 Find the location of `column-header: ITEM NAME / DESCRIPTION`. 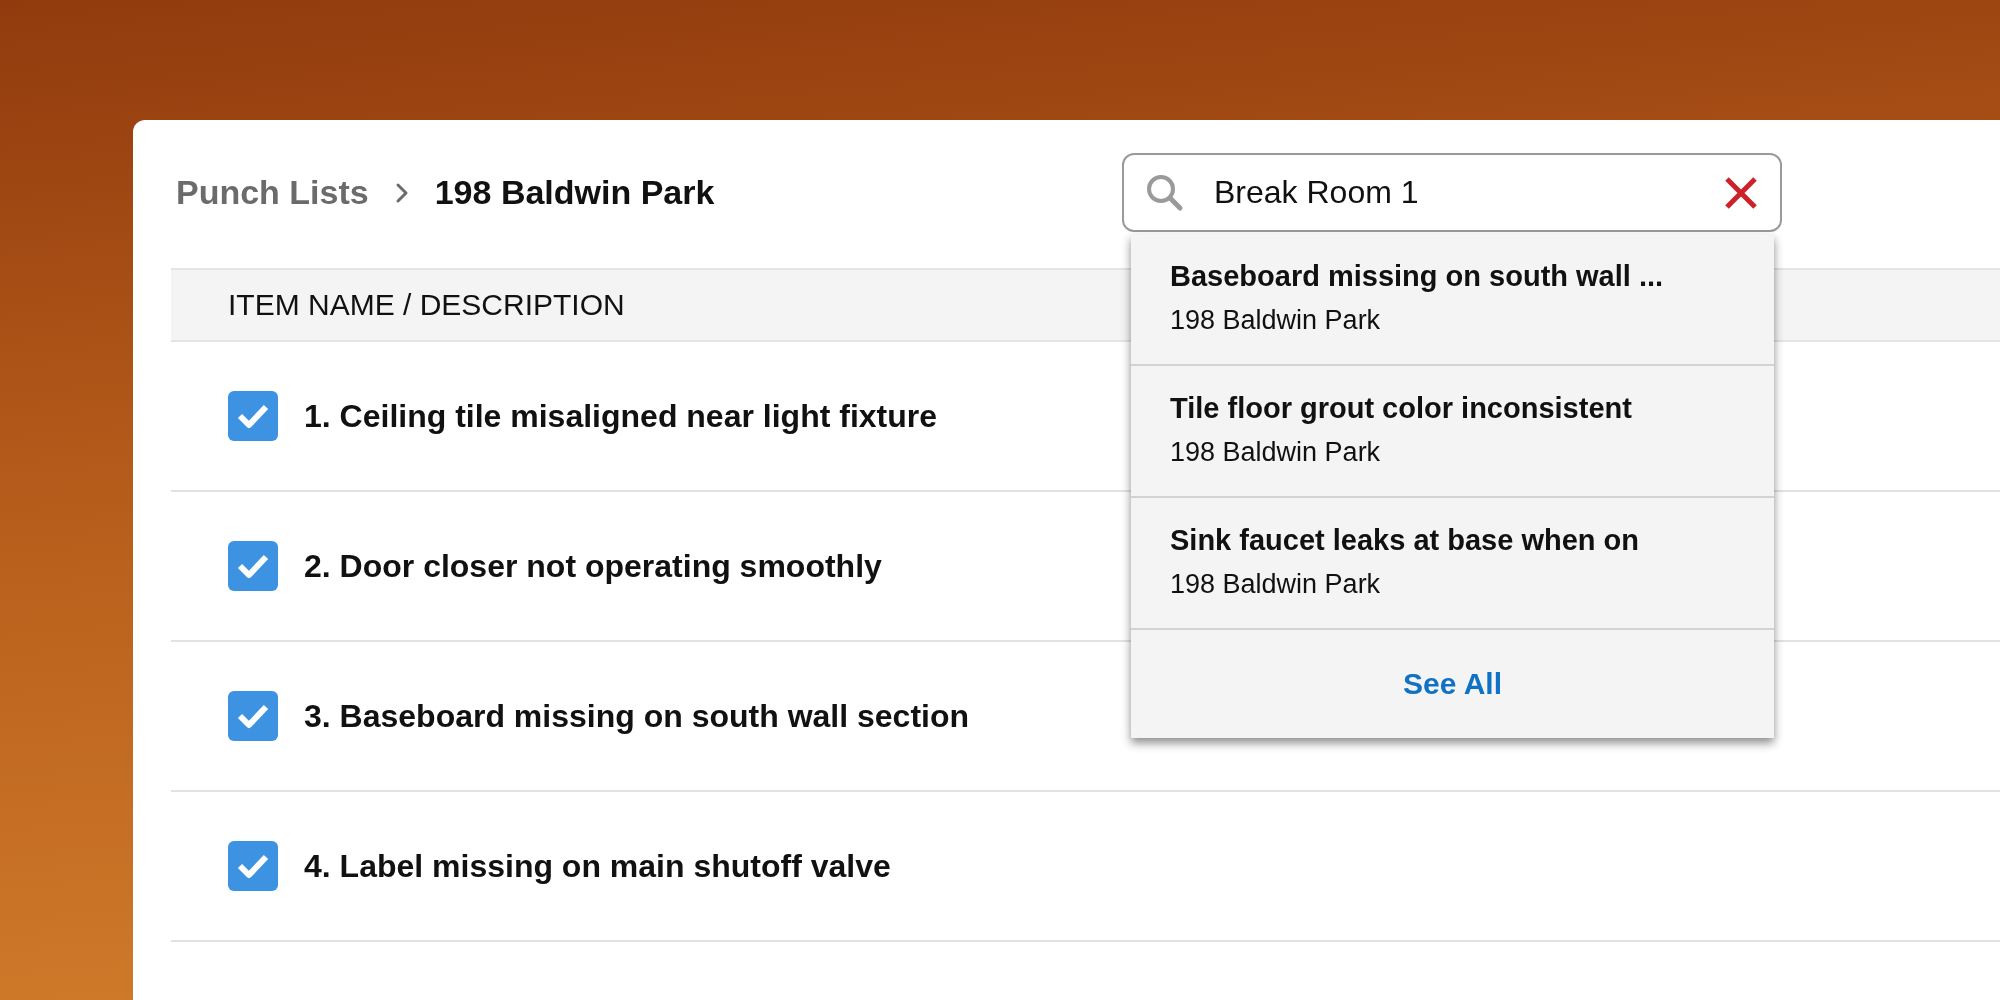

column-header: ITEM NAME / DESCRIPTION is located at coordinates (426, 305).